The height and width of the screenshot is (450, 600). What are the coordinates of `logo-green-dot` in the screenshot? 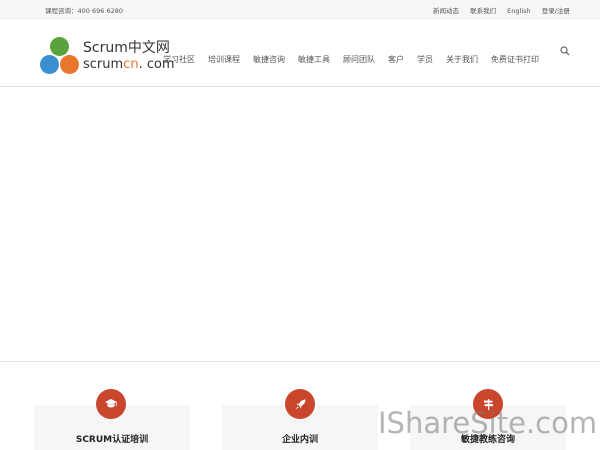 It's located at (59, 46).